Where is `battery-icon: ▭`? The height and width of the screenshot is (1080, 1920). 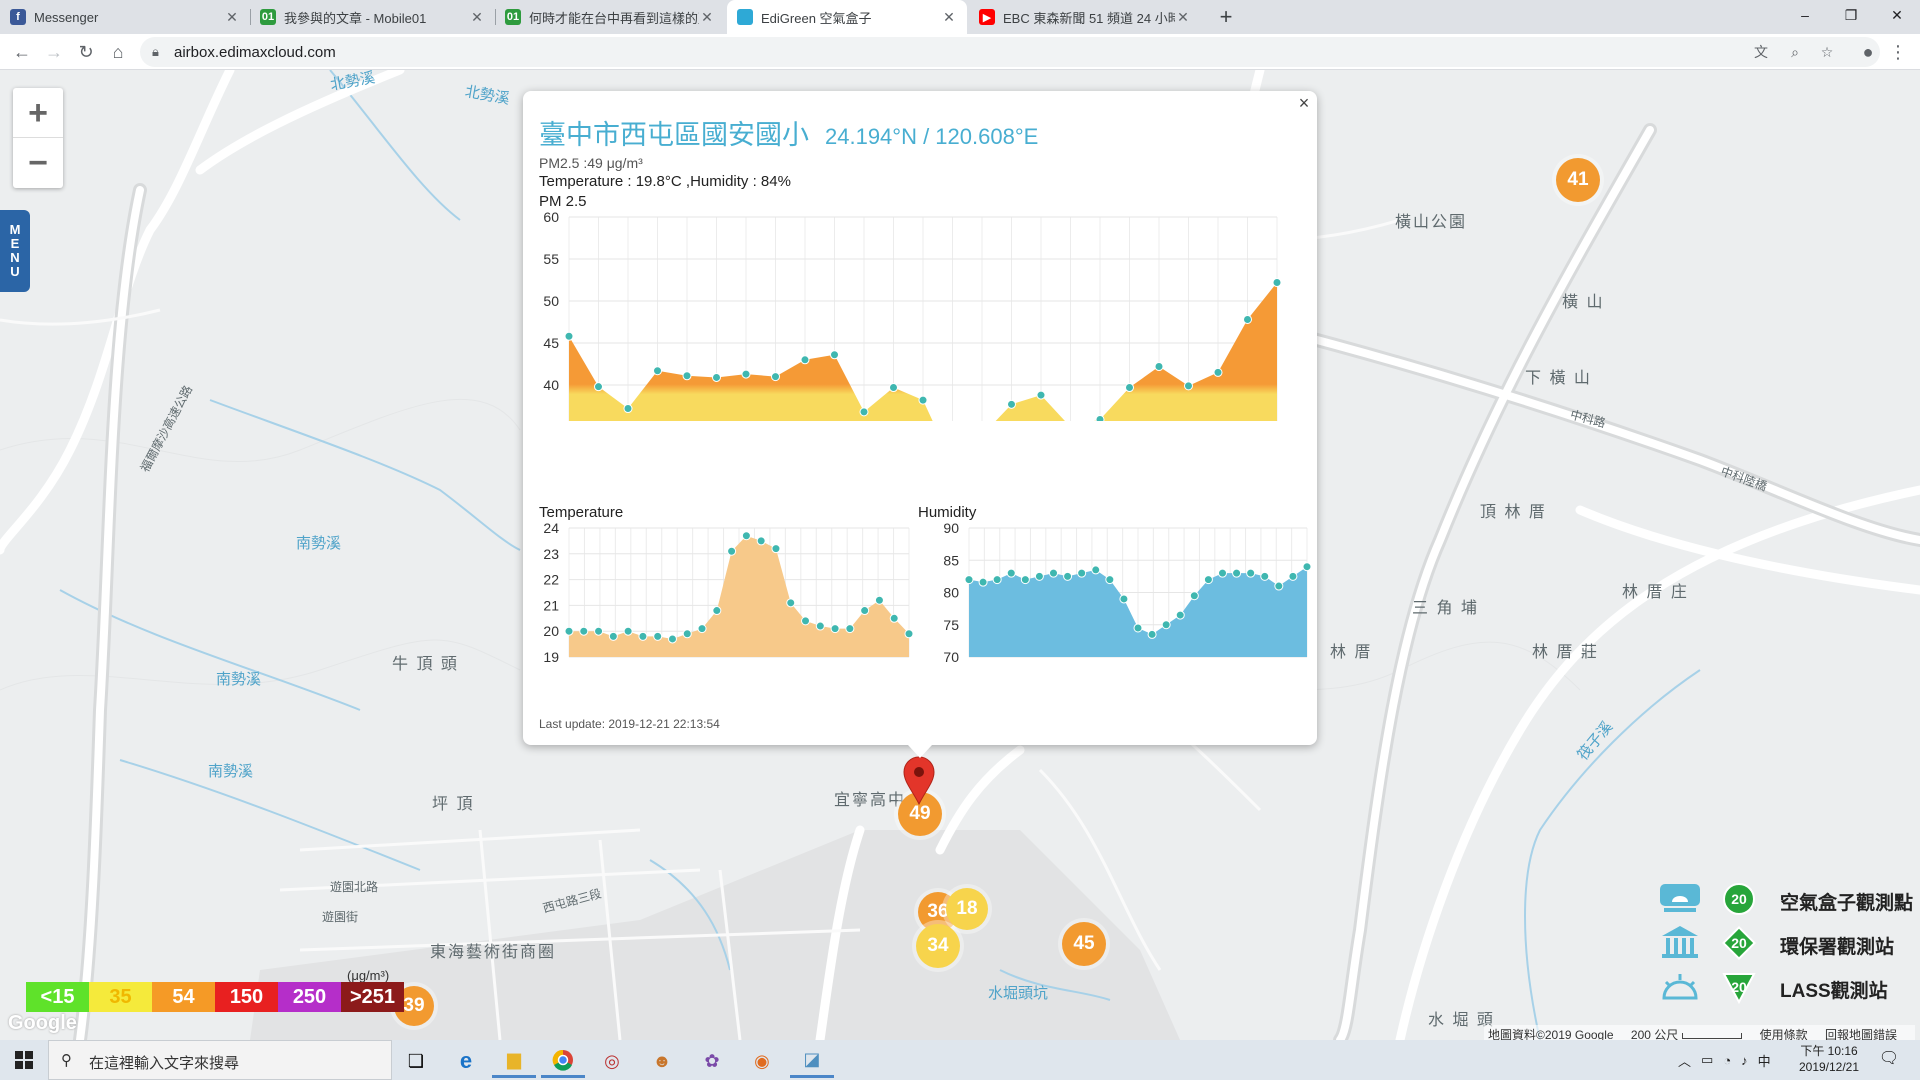 battery-icon: ▭ is located at coordinates (1707, 1060).